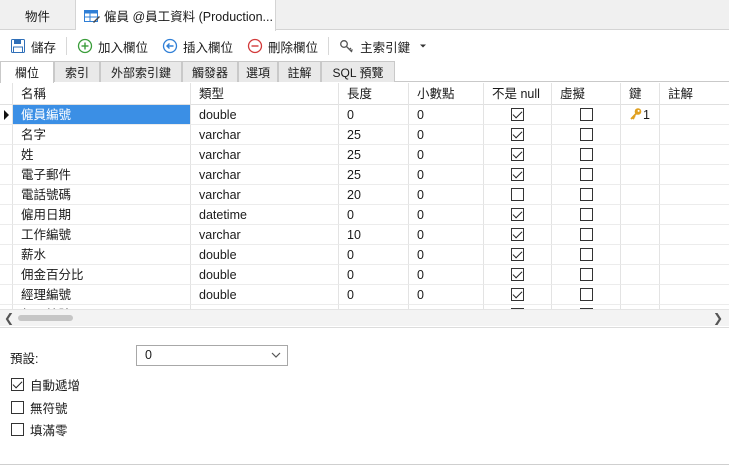 The image size is (729, 465). Describe the element at coordinates (386, 46) in the screenshot. I see `primary-key-button: 主索引鍵` at that location.